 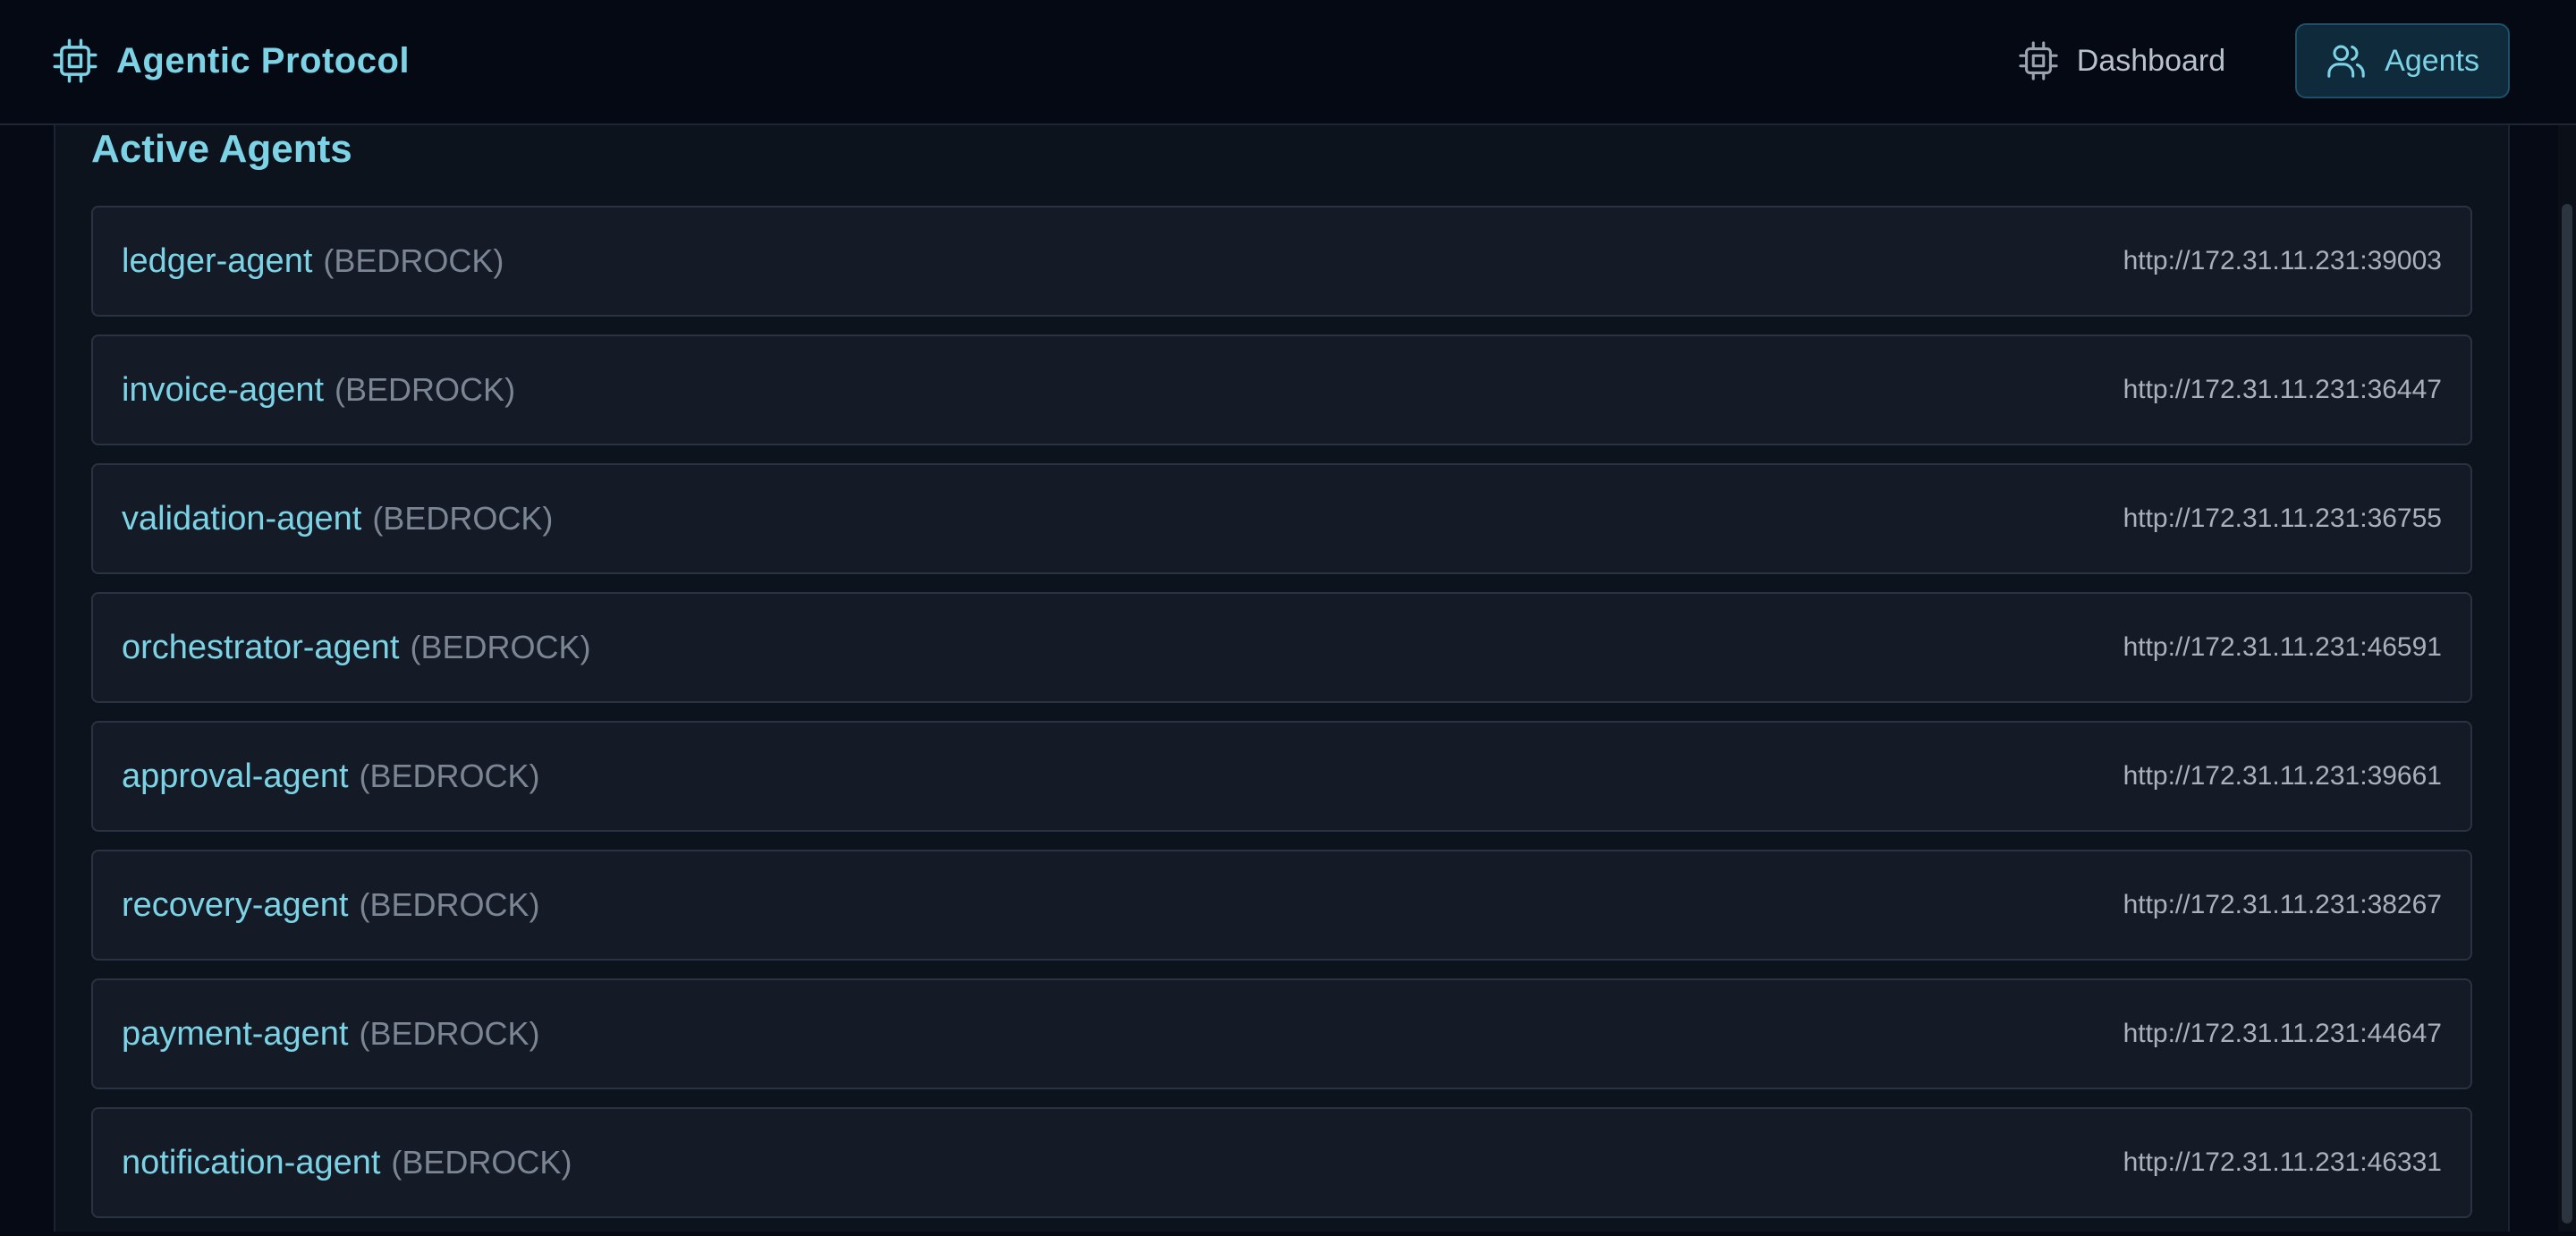 What do you see at coordinates (242, 518) in the screenshot?
I see `agent-name: validation-agent` at bounding box center [242, 518].